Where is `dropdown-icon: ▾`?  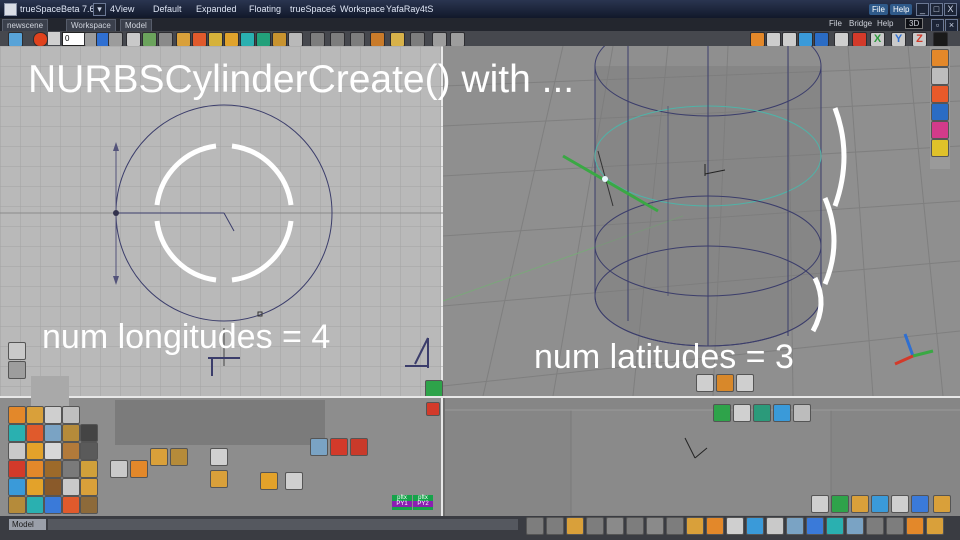
dropdown-icon: ▾ is located at coordinates (99, 9).